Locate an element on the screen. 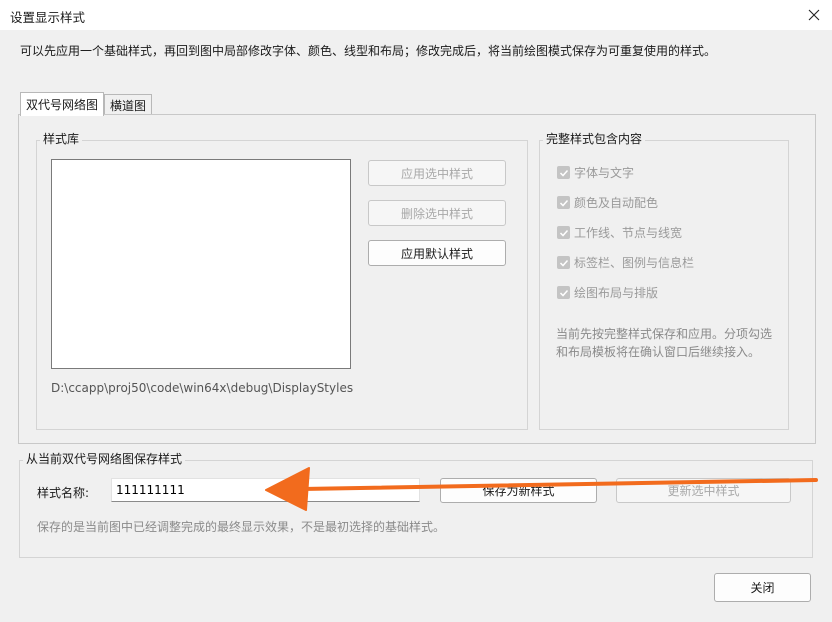  checkbox-lines-nodes: 工作线、节点与线宽 is located at coordinates (619, 232).